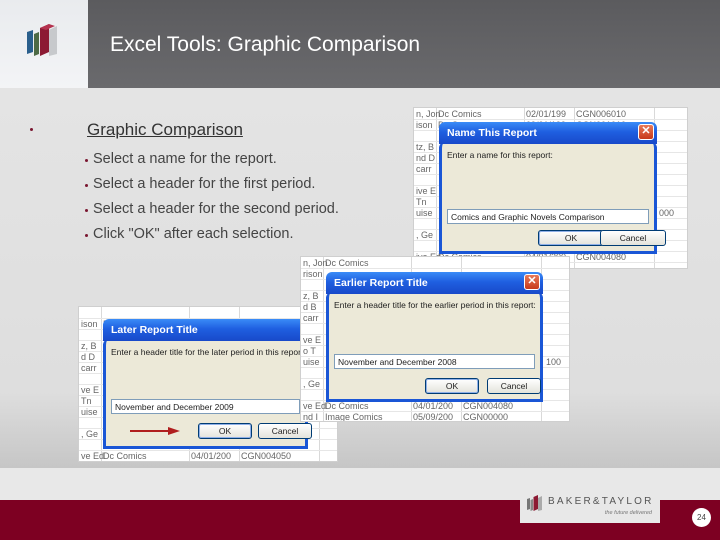 This screenshot has height=540, width=720. What do you see at coordinates (434, 283) in the screenshot?
I see `dialog-title-bar: Earlier Report Title ✕` at bounding box center [434, 283].